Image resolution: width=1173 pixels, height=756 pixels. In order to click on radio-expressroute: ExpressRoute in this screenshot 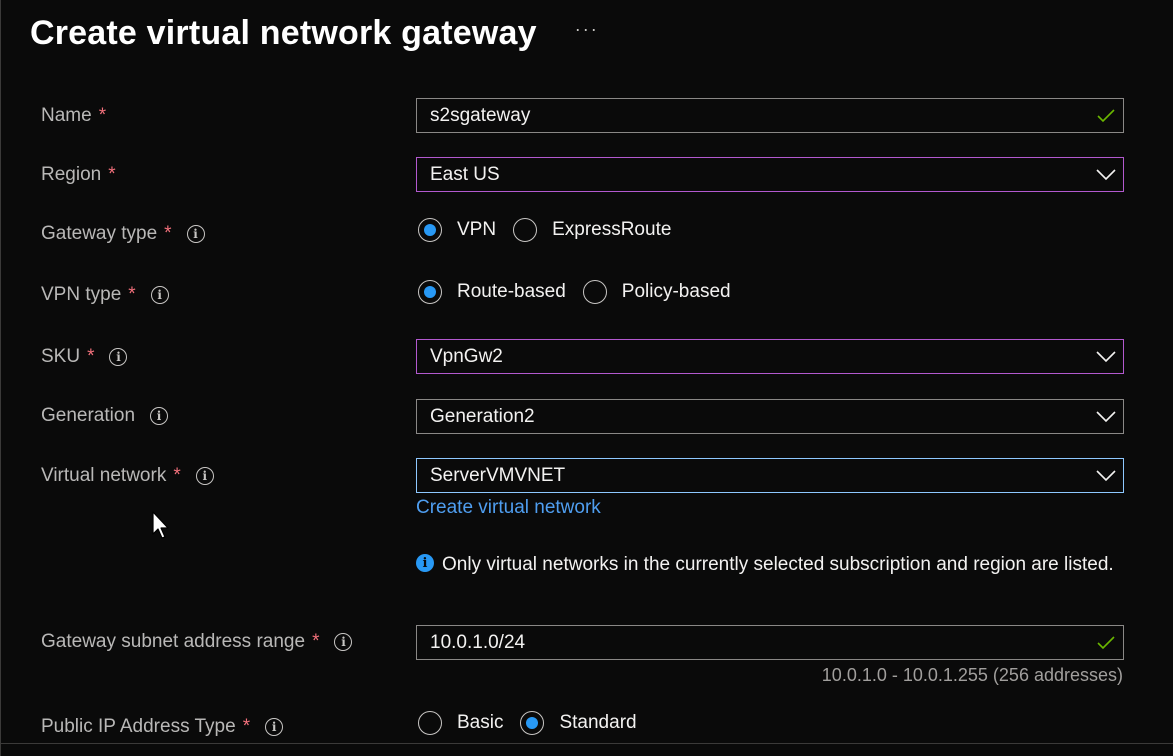, I will do `click(592, 230)`.